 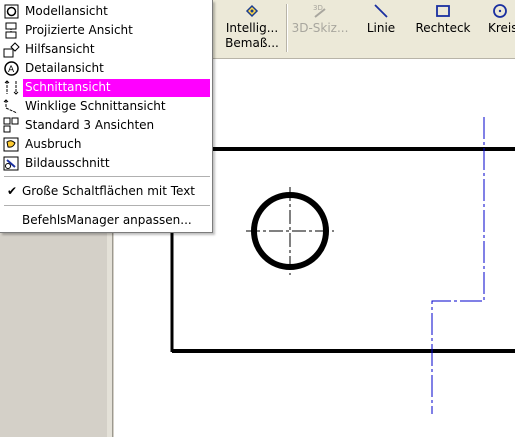 I want to click on menu-item-aligned-section-view: Winklige Schnittansicht, so click(x=106, y=106).